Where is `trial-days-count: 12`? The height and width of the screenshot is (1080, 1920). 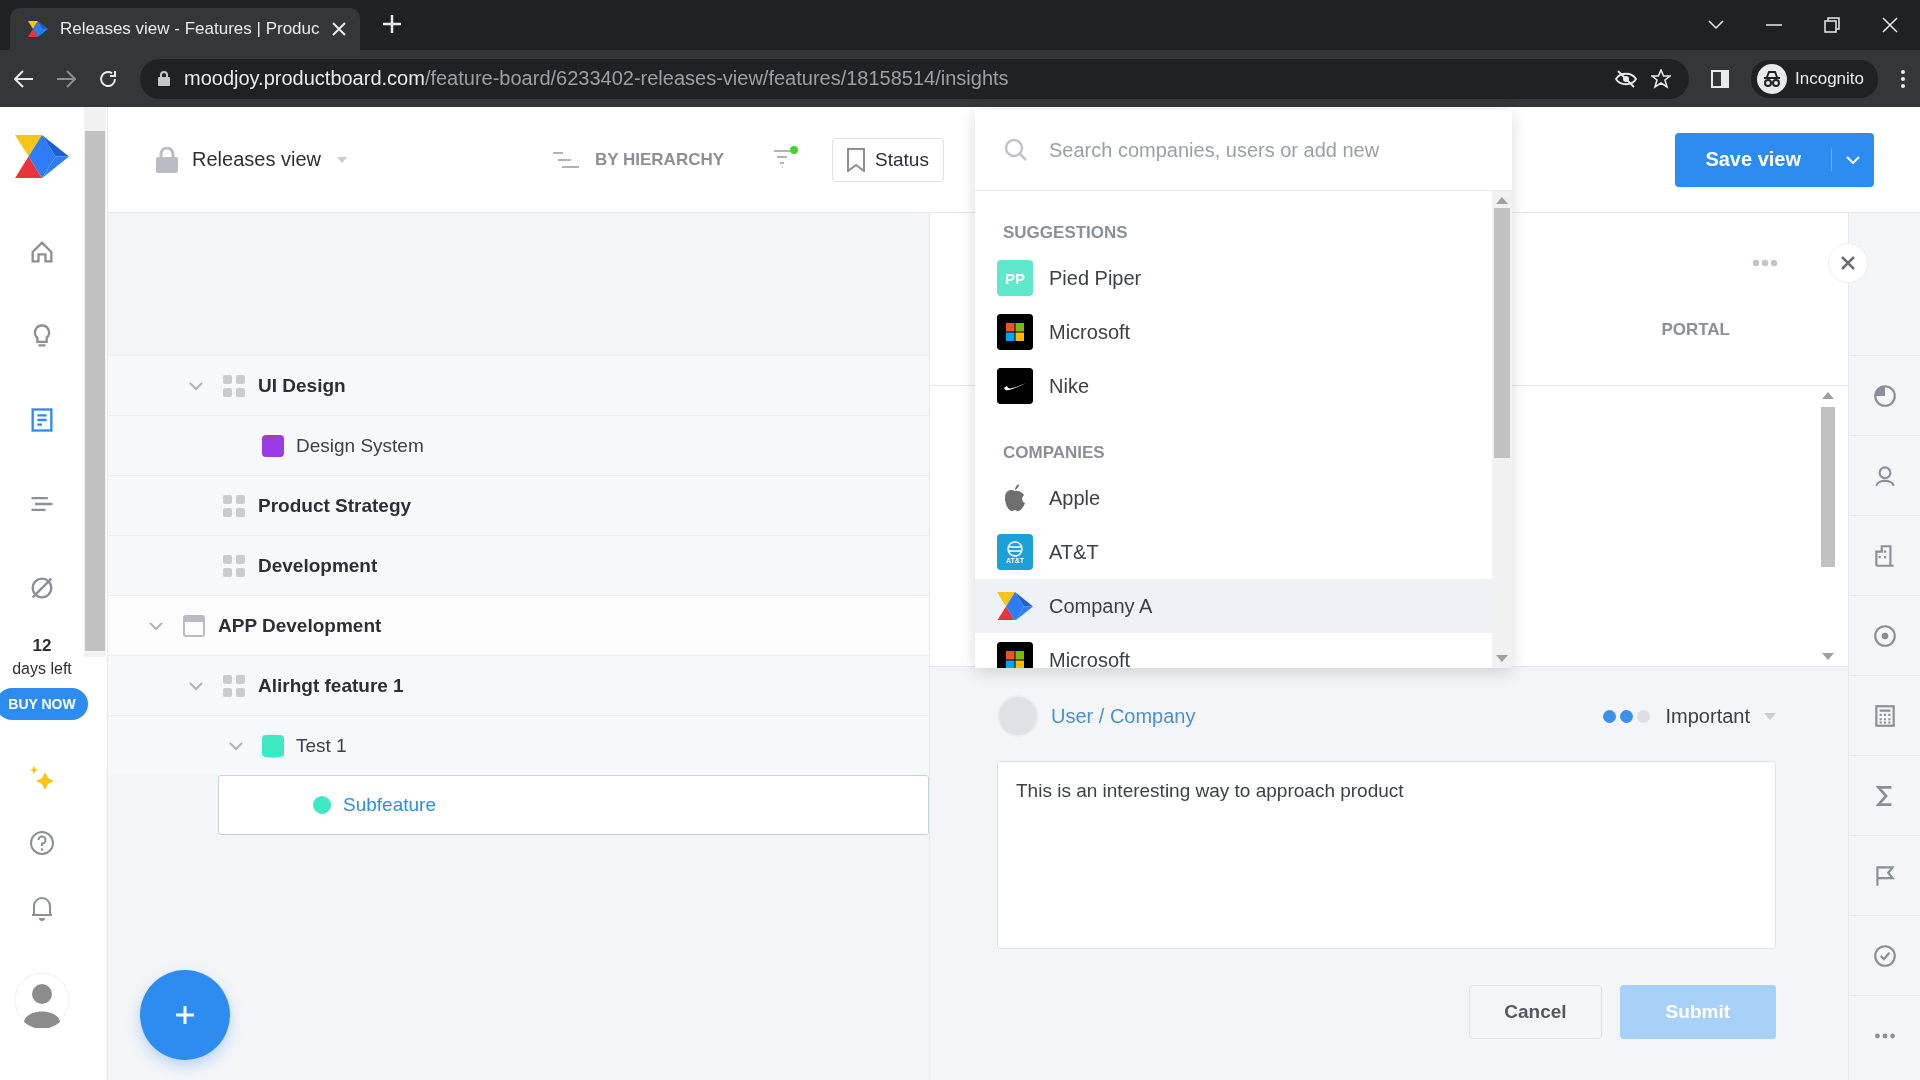
trial-days-count: 12 is located at coordinates (42, 646).